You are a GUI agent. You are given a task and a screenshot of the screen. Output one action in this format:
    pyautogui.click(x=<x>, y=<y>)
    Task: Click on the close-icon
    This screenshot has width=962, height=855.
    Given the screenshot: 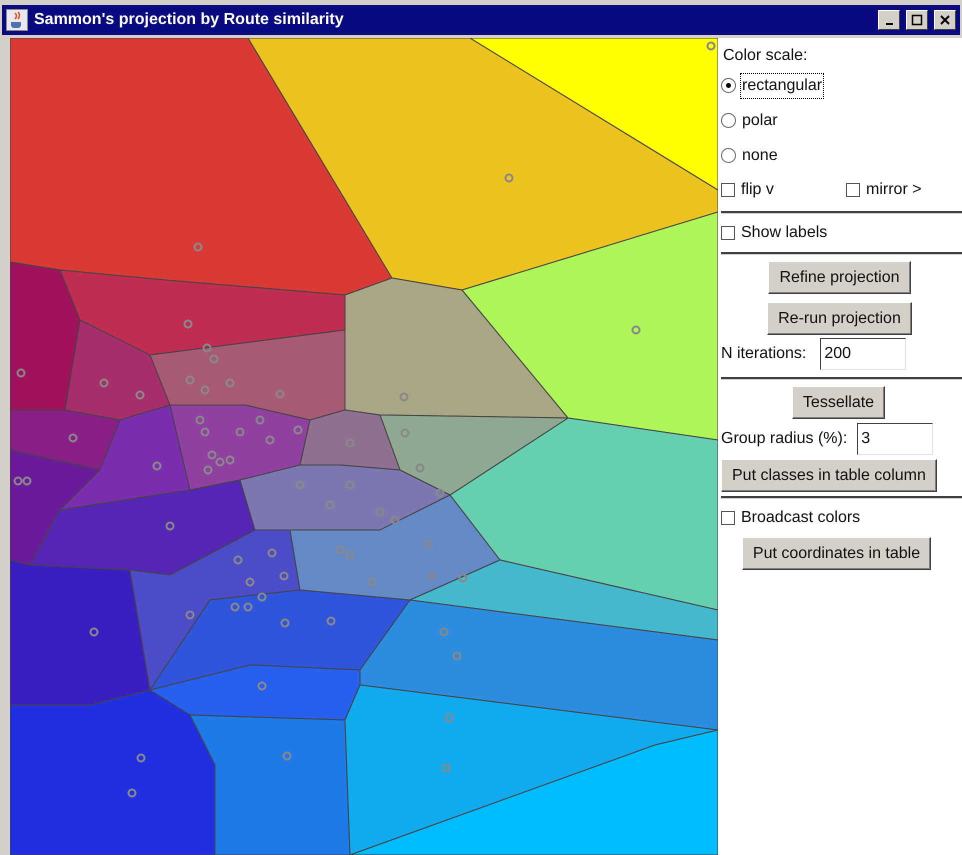 What is the action you would take?
    pyautogui.click(x=945, y=20)
    